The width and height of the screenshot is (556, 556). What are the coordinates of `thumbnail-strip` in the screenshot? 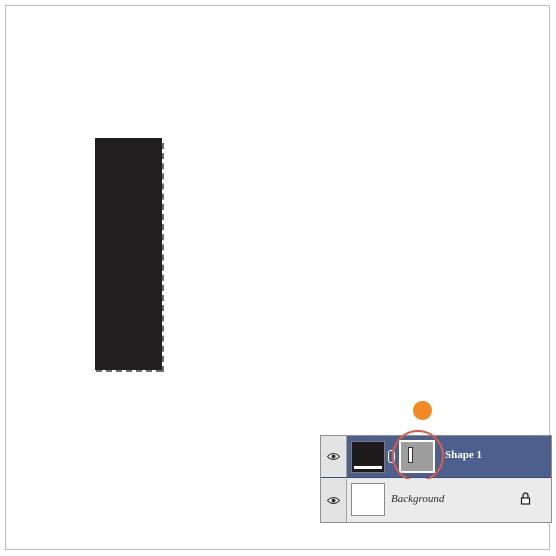 It's located at (368, 467).